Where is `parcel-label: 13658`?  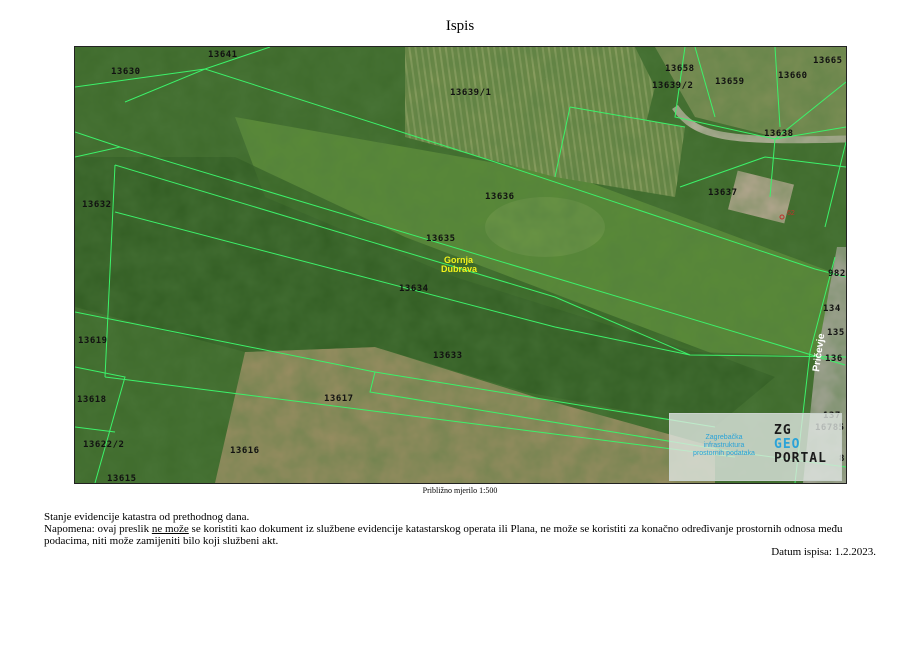
parcel-label: 13658 is located at coordinates (680, 69).